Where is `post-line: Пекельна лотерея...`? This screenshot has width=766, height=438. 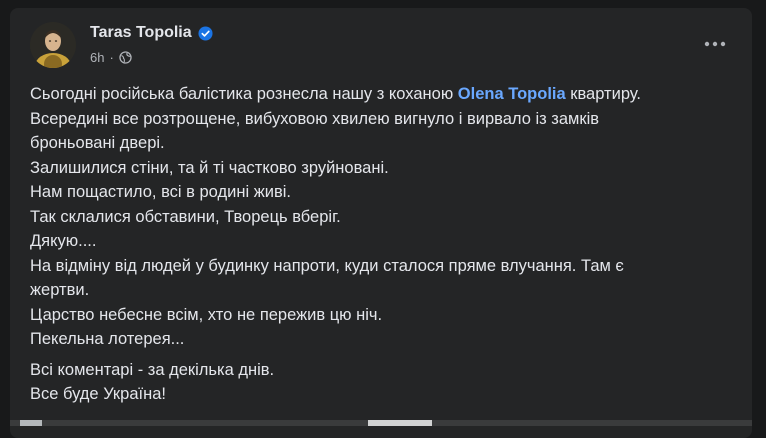 post-line: Пекельна лотерея... is located at coordinates (107, 339).